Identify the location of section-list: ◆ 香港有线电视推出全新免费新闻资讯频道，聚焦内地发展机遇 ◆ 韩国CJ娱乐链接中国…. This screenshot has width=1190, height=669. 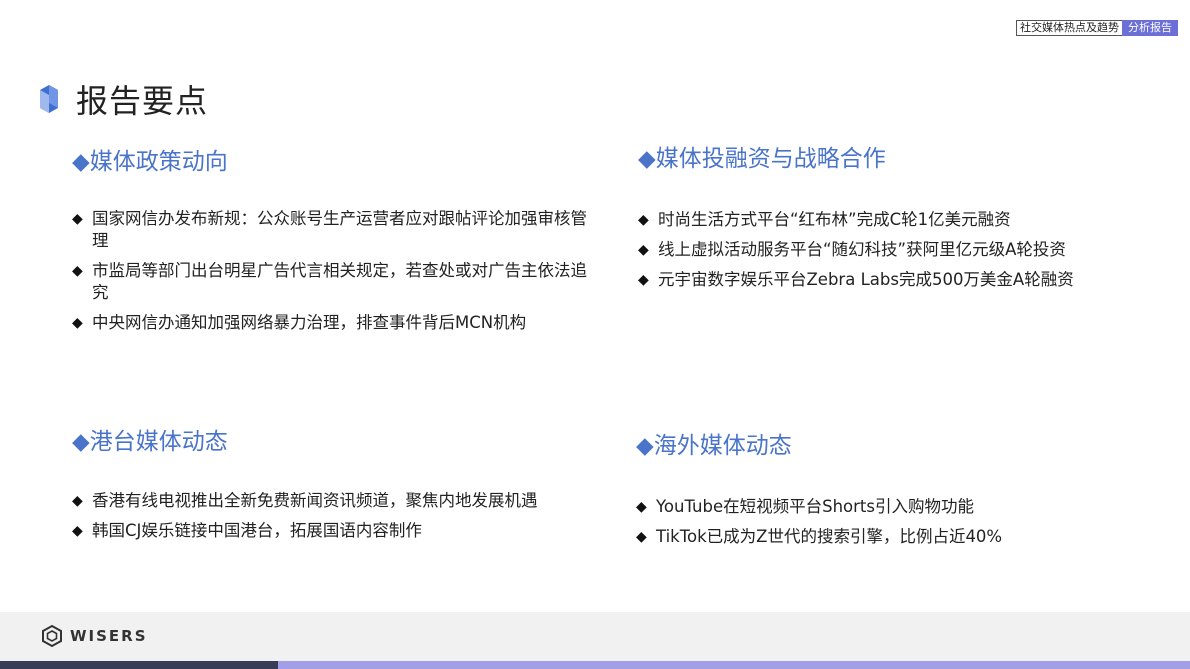
(342, 516).